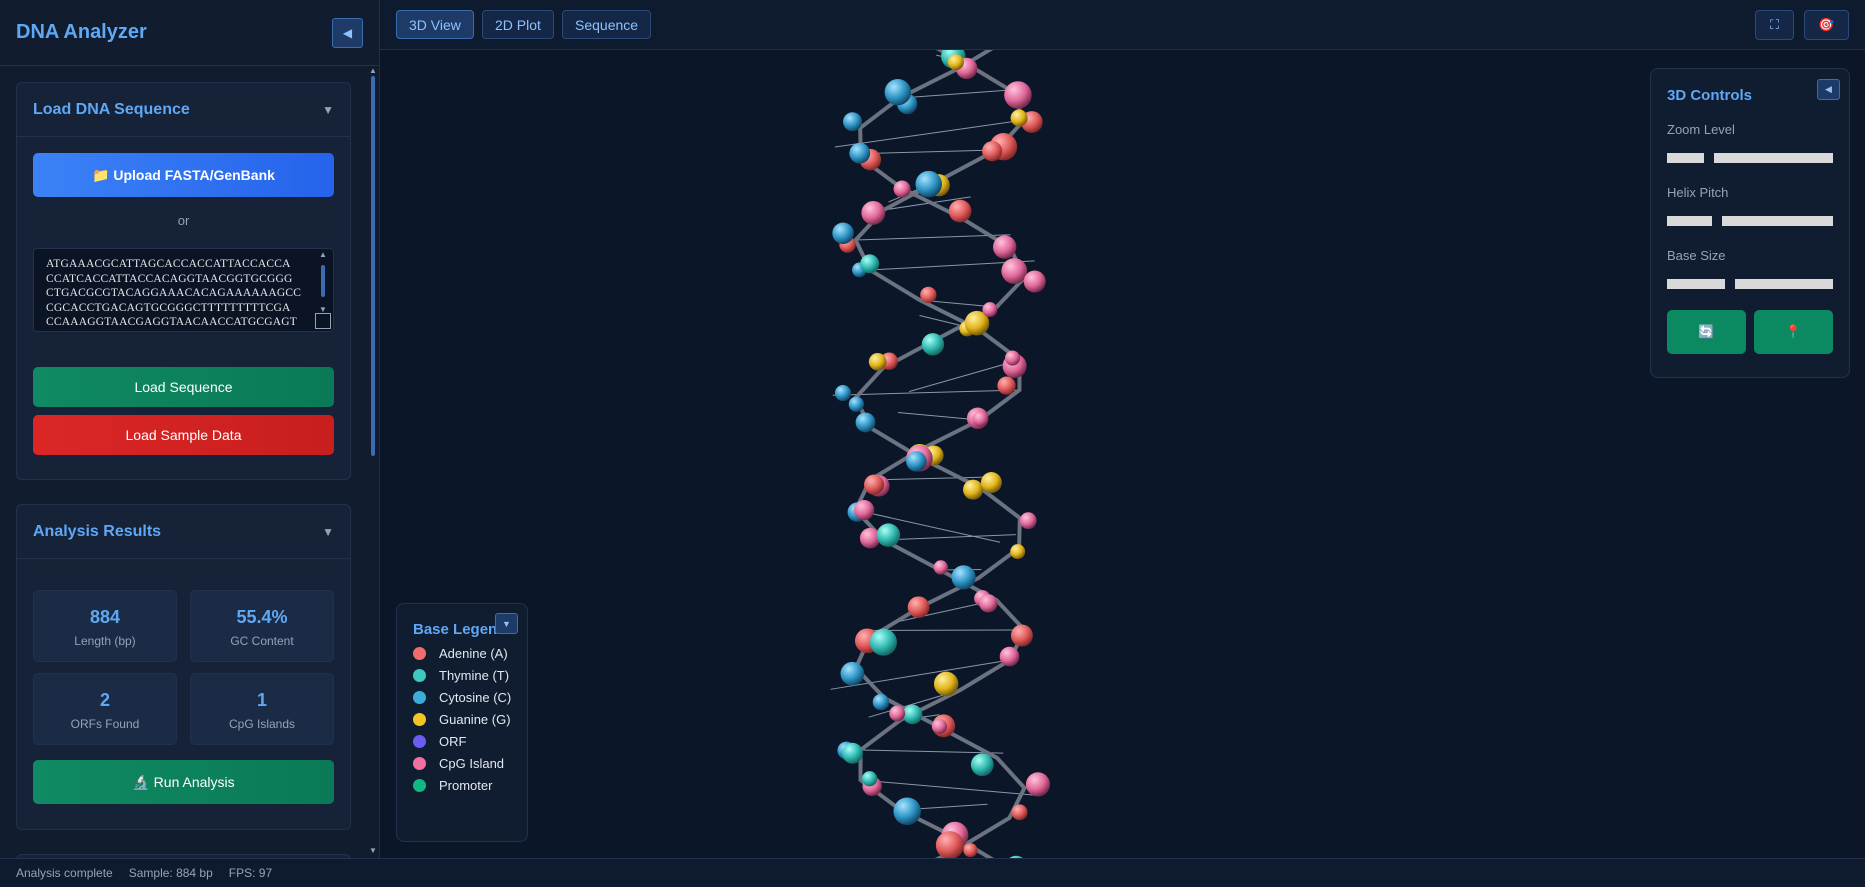 The image size is (1865, 887). I want to click on zoom-level-slider, so click(1750, 158).